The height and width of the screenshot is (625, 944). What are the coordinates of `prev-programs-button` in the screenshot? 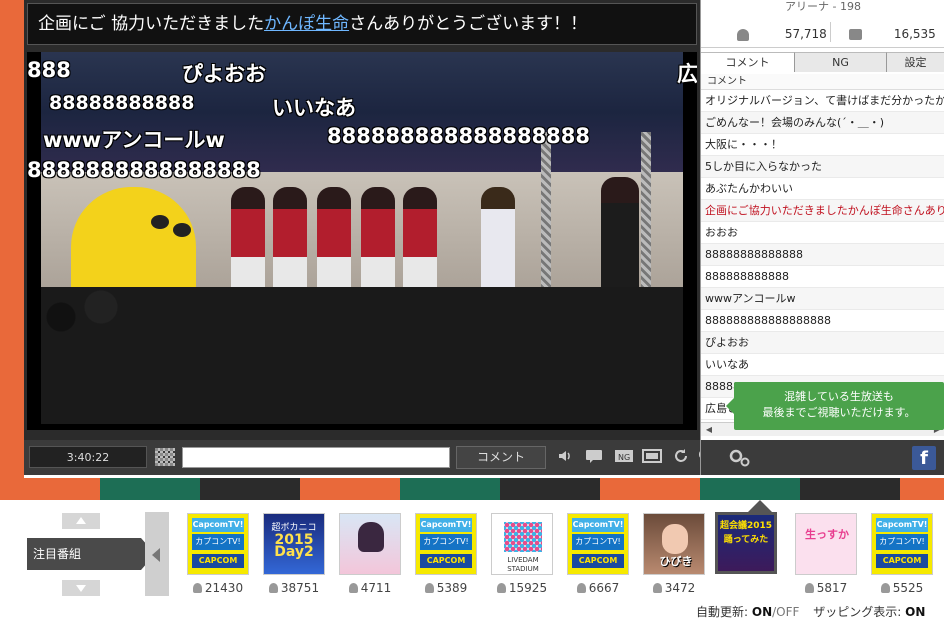 It's located at (157, 554).